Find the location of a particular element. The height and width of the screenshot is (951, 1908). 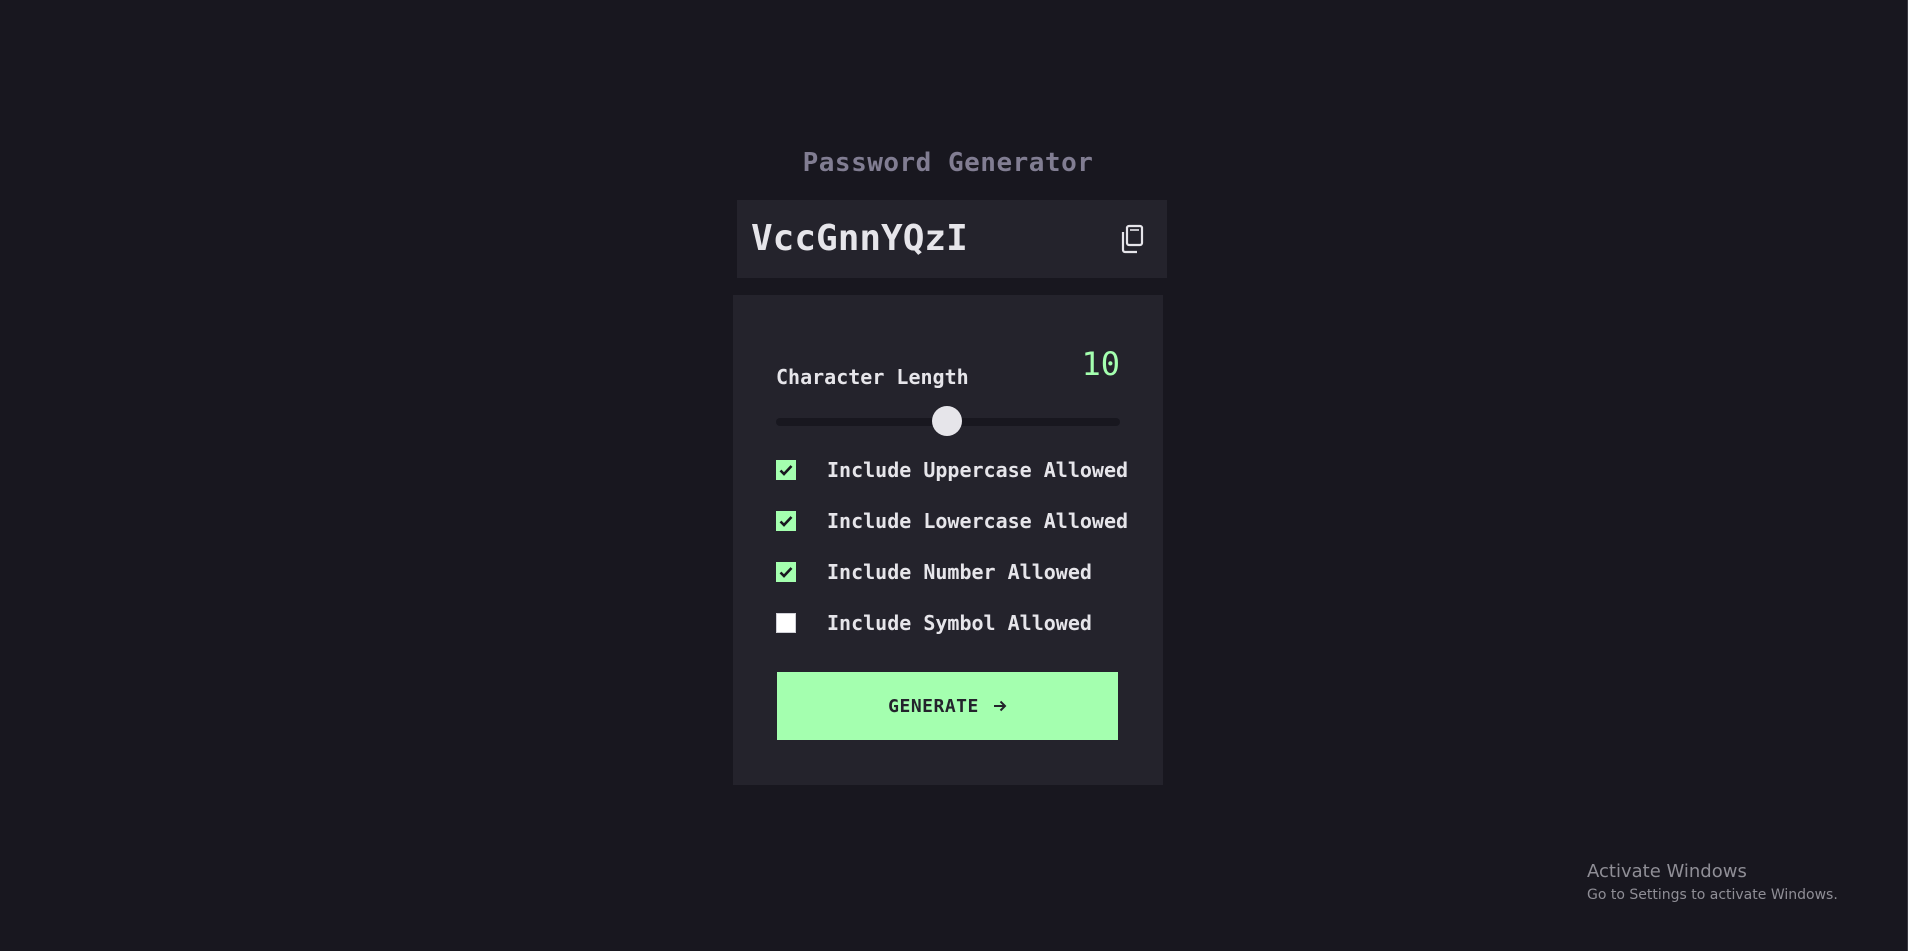

option-symbols: Include Symbol Allowed is located at coordinates (934, 623).